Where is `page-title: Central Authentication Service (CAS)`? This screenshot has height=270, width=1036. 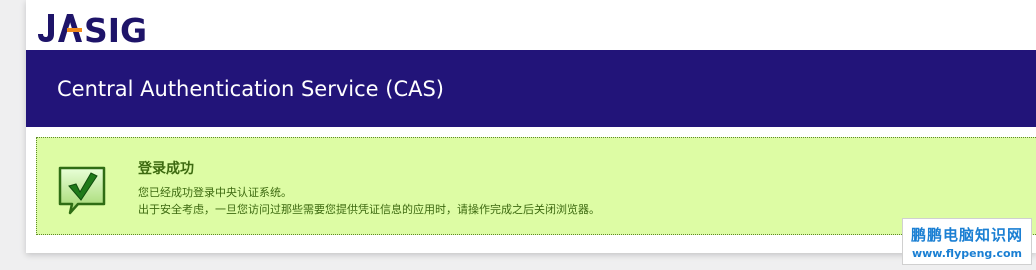
page-title: Central Authentication Service (CAS) is located at coordinates (251, 88).